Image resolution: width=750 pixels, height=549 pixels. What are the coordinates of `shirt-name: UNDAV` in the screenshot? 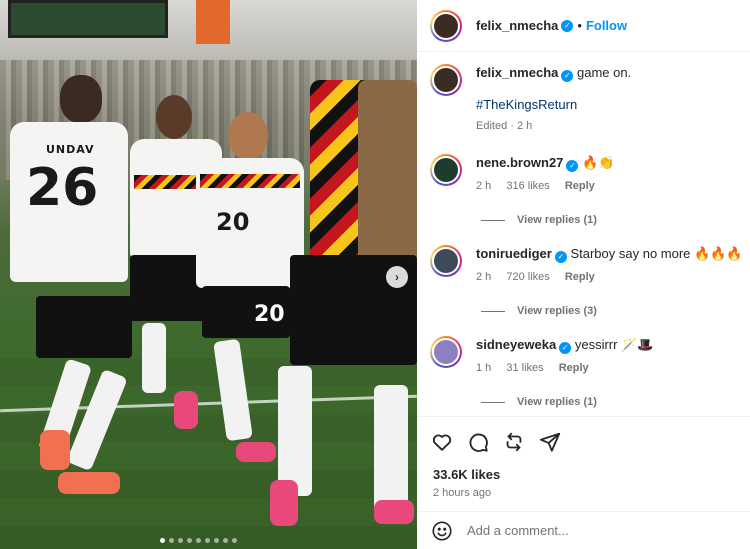 It's located at (70, 149).